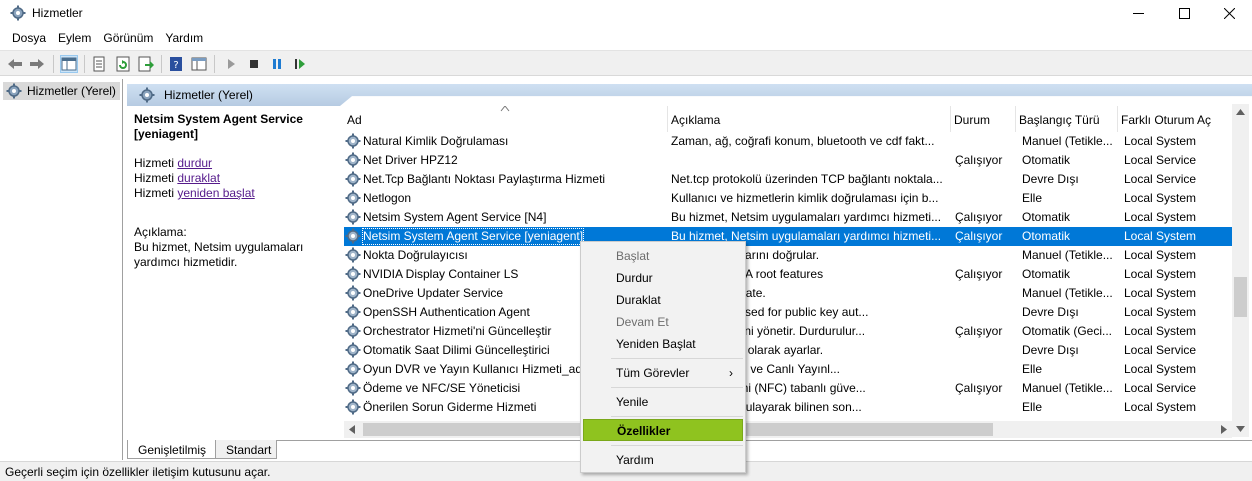 The width and height of the screenshot is (1252, 481). I want to click on tab-standard: Standart, so click(246, 449).